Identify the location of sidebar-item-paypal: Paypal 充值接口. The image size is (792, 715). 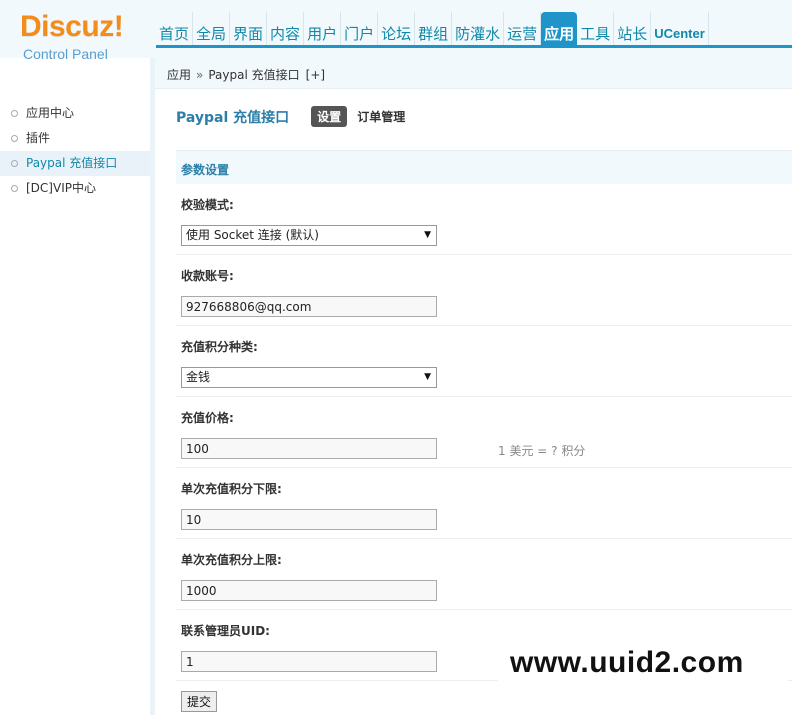
(75, 163).